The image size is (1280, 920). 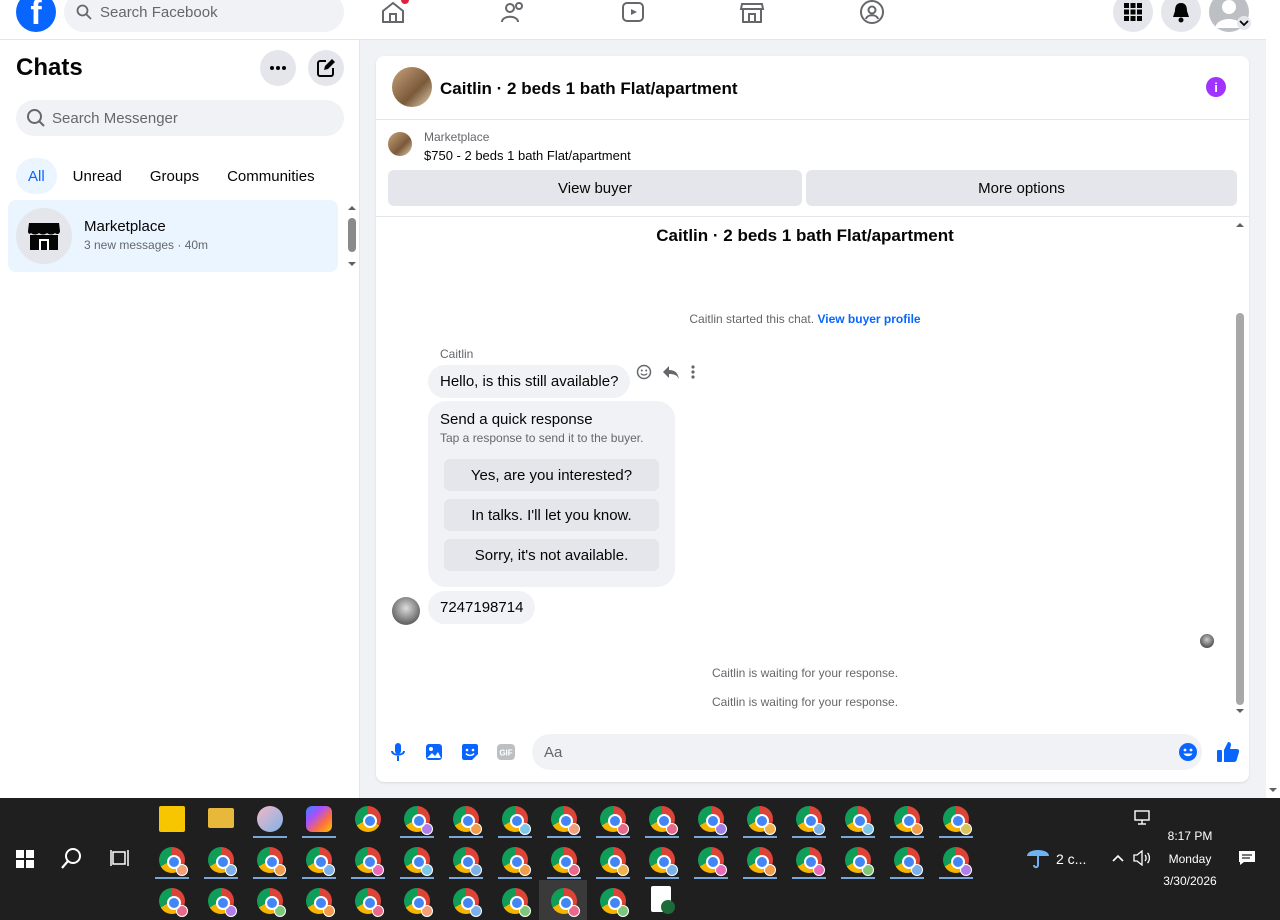 I want to click on reply-icon, so click(x=671, y=372).